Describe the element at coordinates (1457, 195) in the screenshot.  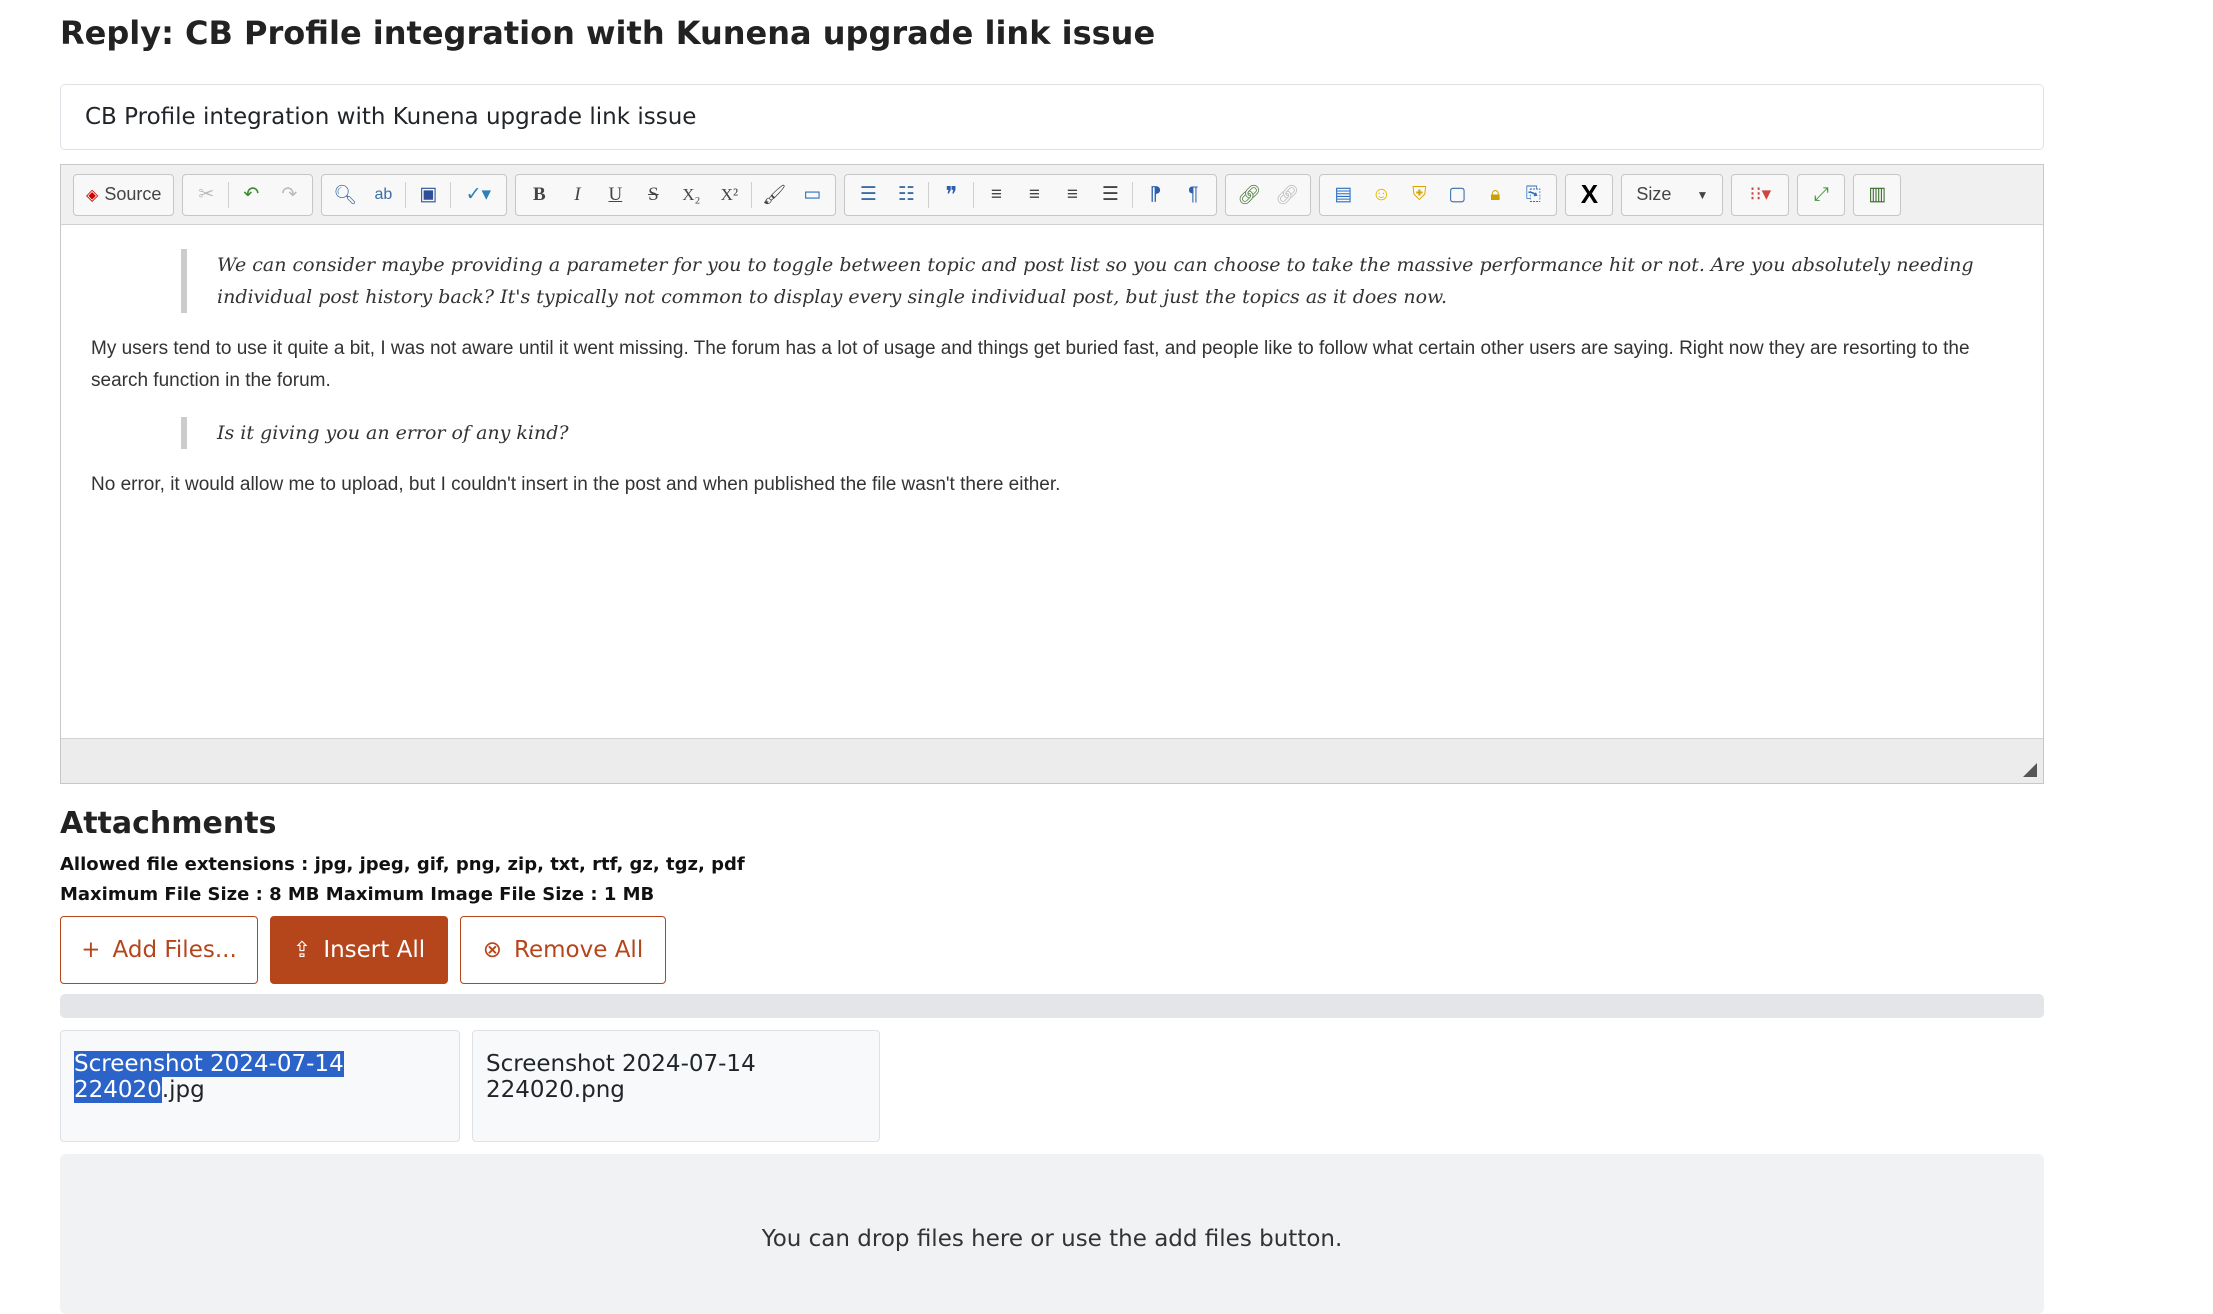
I see `embed-icon: ▢` at that location.